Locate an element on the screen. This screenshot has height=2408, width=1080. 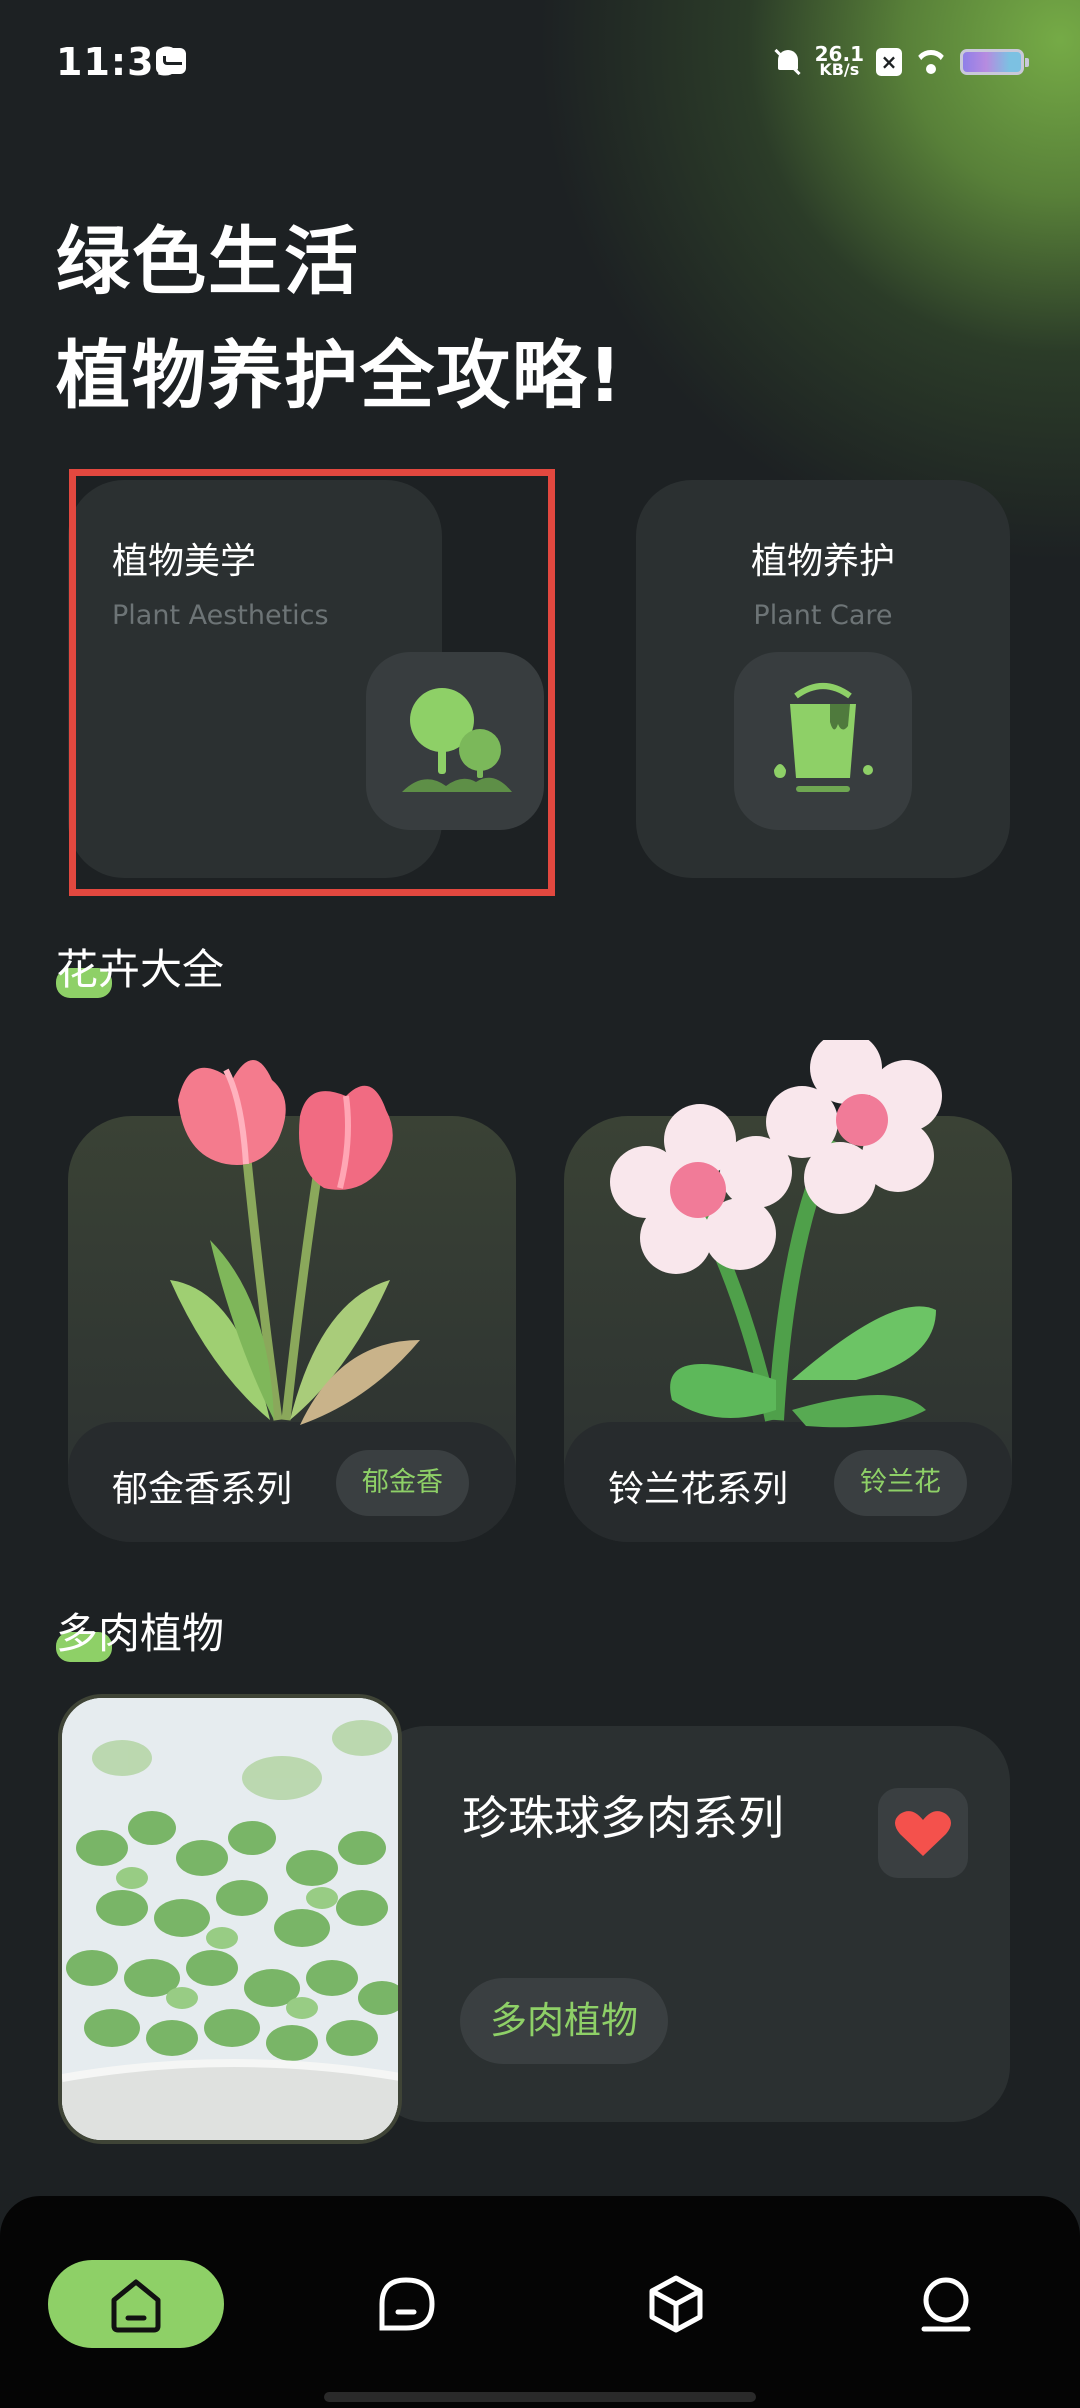
chat-icon is located at coordinates (407, 2304).